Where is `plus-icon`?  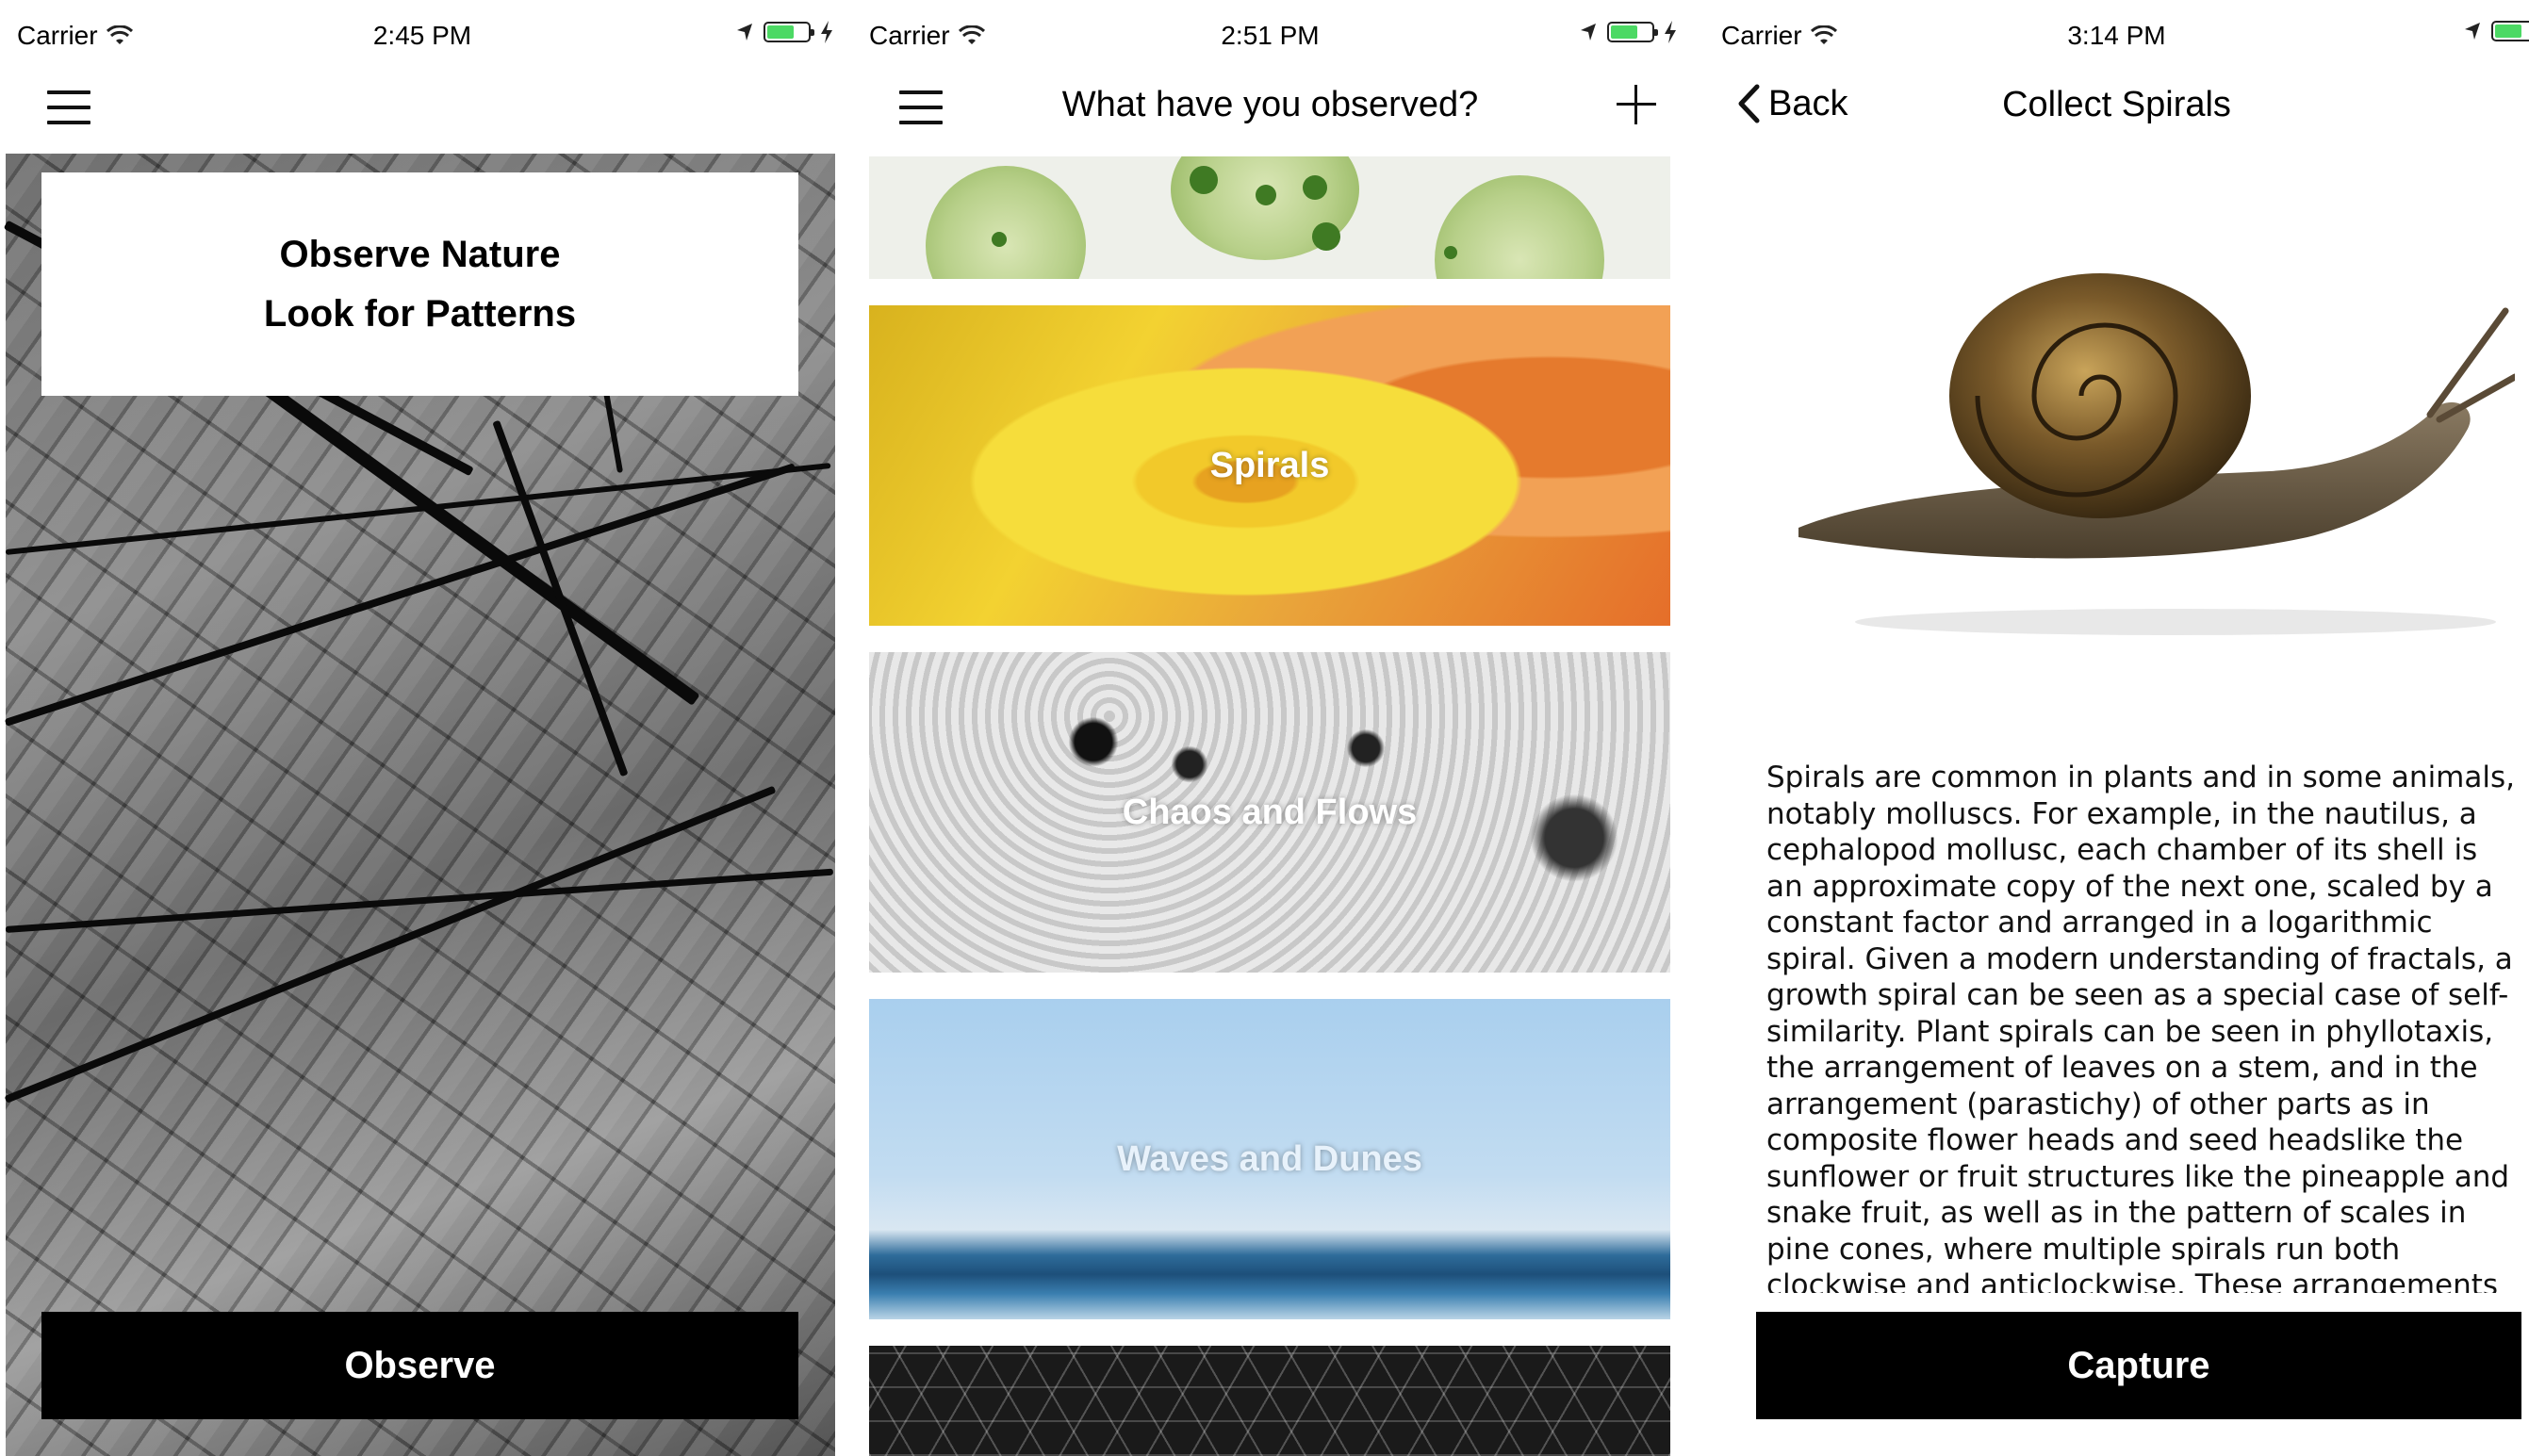
plus-icon is located at coordinates (1636, 104).